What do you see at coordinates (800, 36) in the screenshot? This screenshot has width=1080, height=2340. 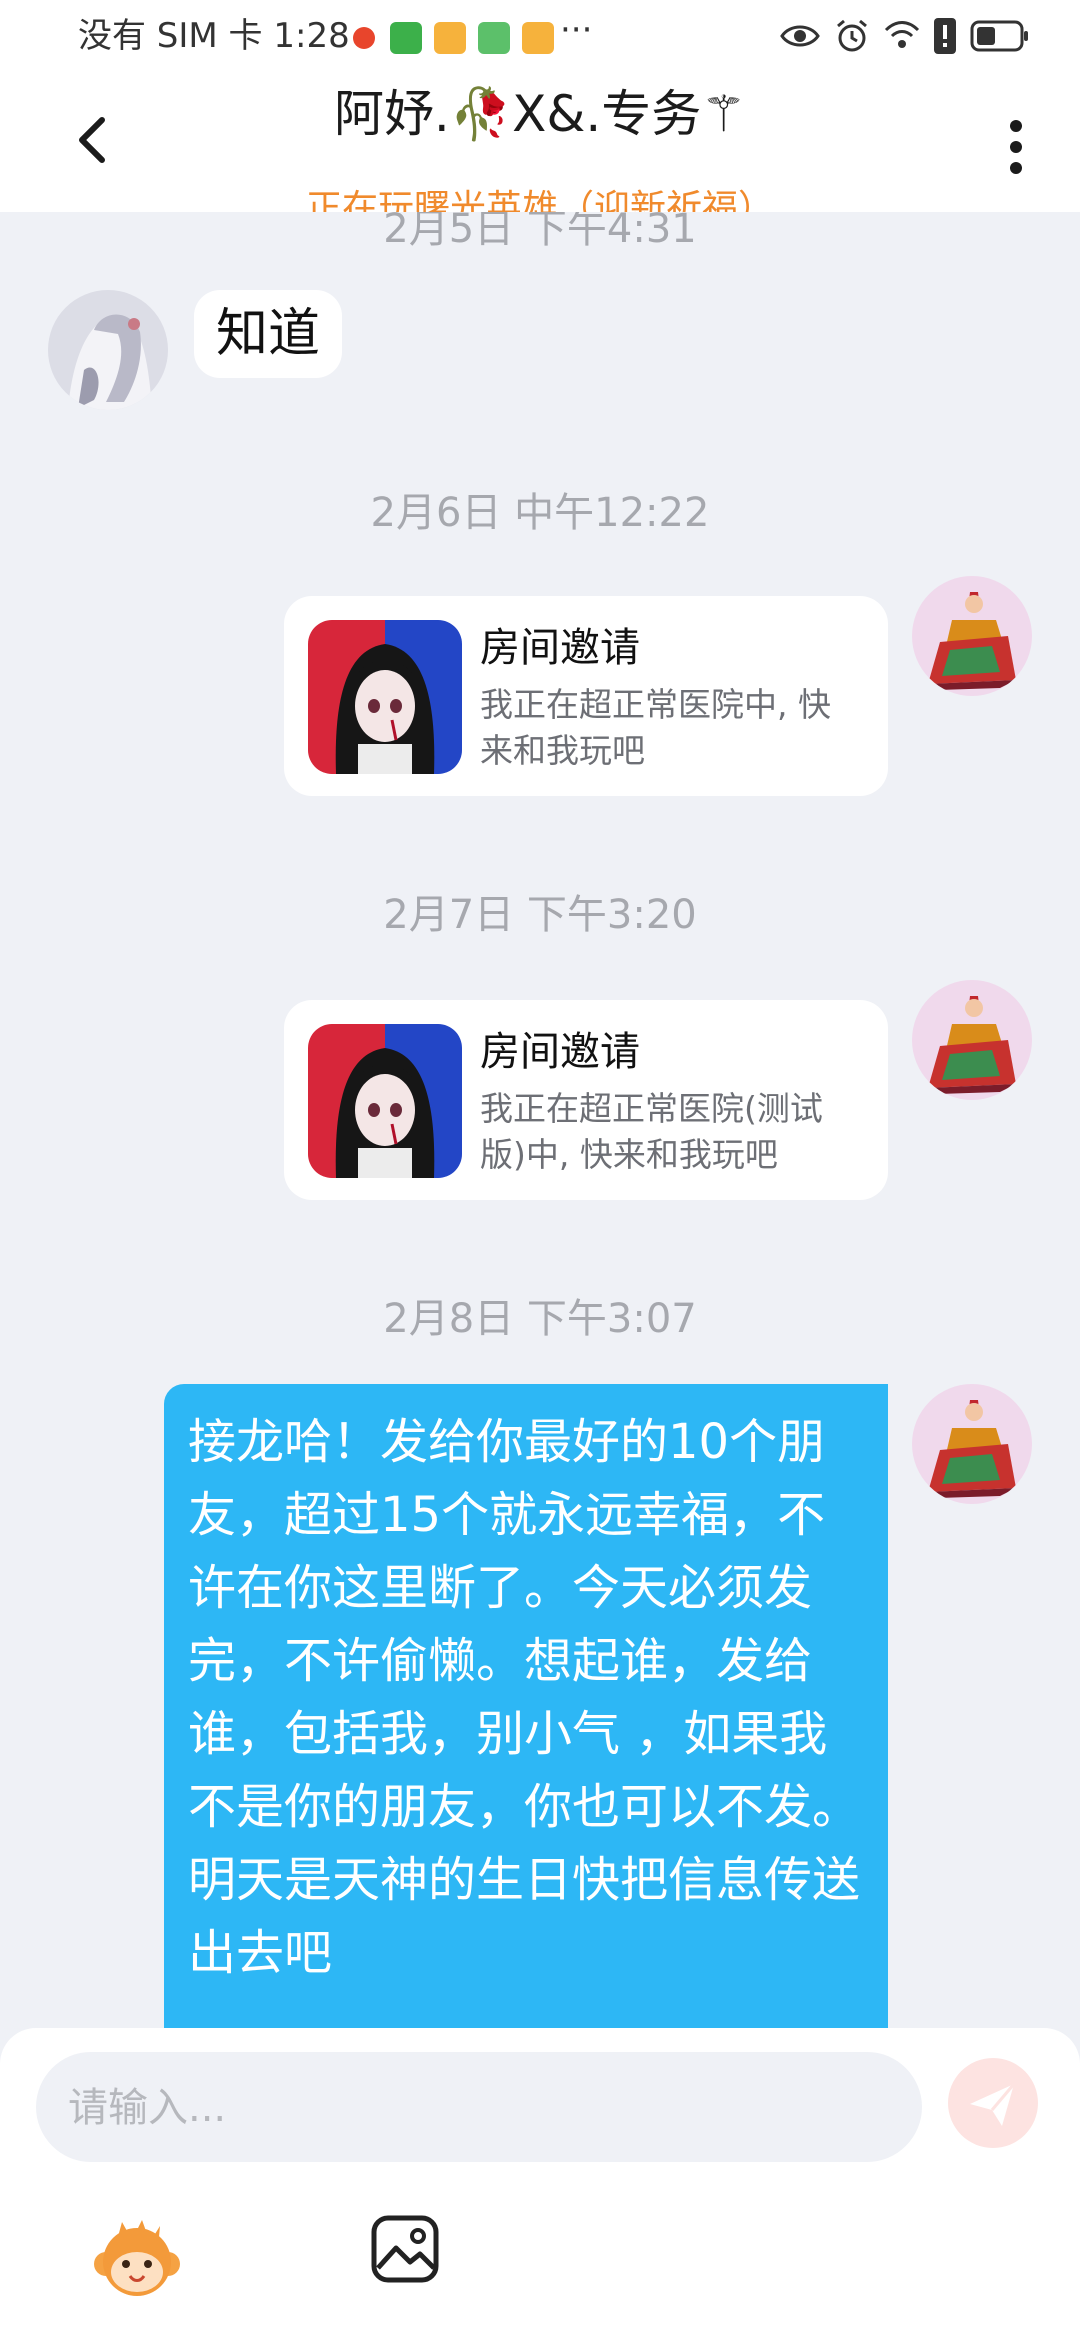 I see `eye-icon` at bounding box center [800, 36].